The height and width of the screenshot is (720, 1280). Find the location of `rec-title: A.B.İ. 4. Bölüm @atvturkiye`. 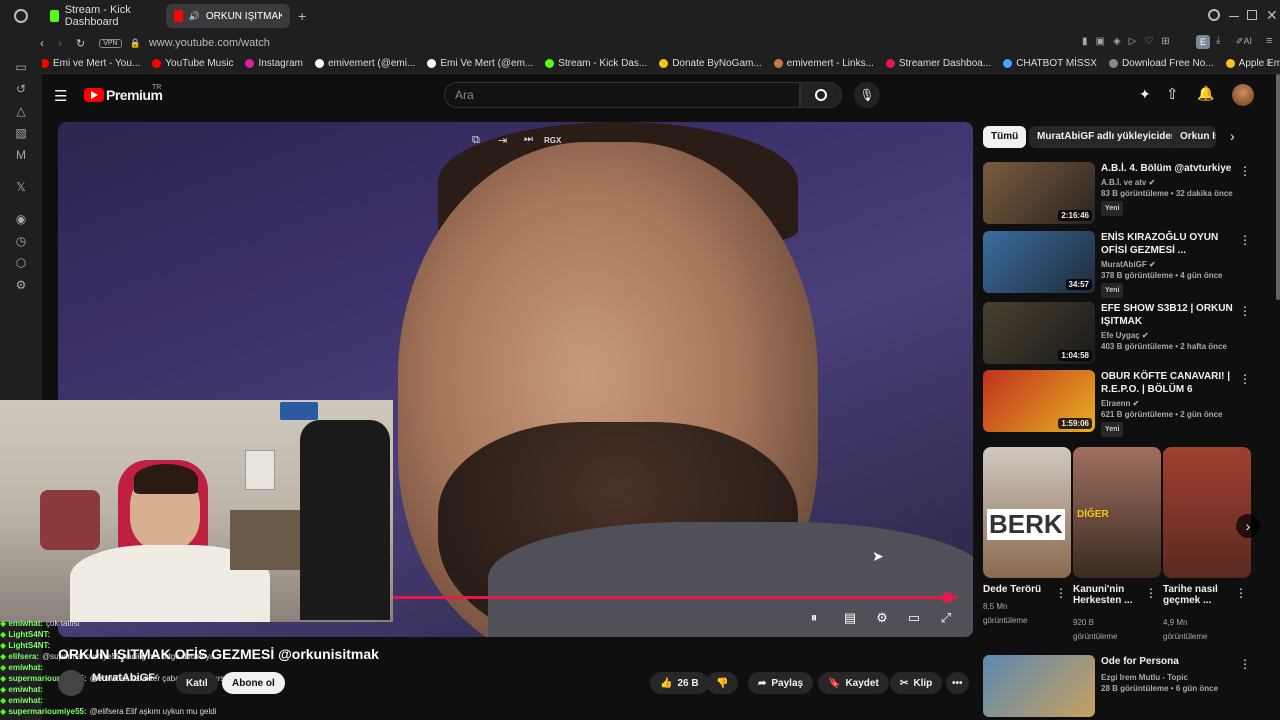

rec-title: A.B.İ. 4. Bölüm @atvturkiye is located at coordinates (1171, 168).